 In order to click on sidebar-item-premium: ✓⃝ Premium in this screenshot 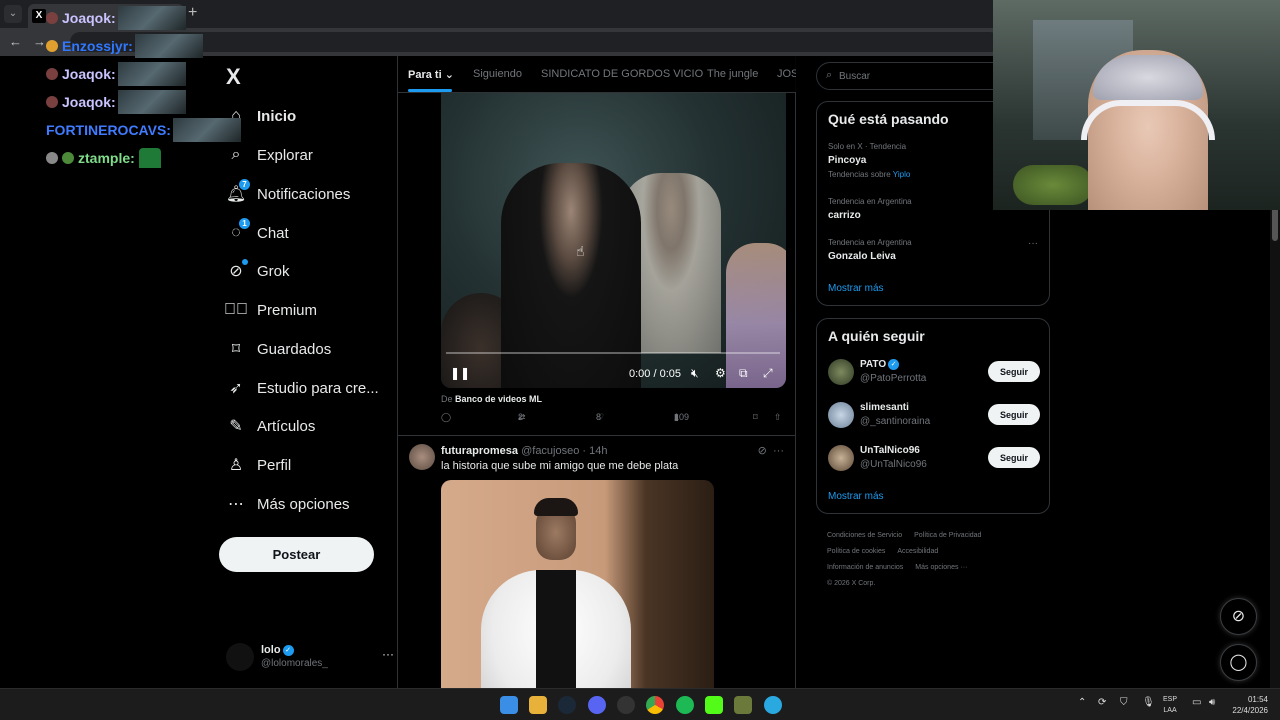, I will do `click(270, 310)`.